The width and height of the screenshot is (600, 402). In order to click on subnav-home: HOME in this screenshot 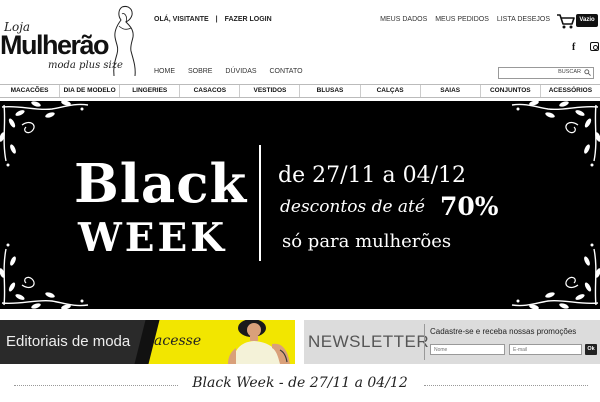, I will do `click(164, 71)`.